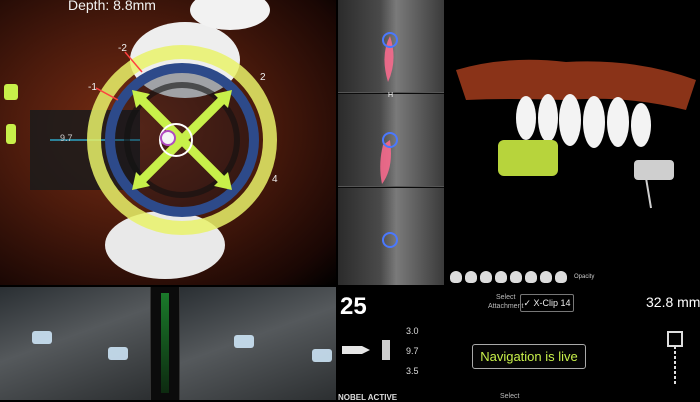 This screenshot has width=700, height=402. Describe the element at coordinates (122, 48) in the screenshot. I see `ring-tick-label: -2` at that location.